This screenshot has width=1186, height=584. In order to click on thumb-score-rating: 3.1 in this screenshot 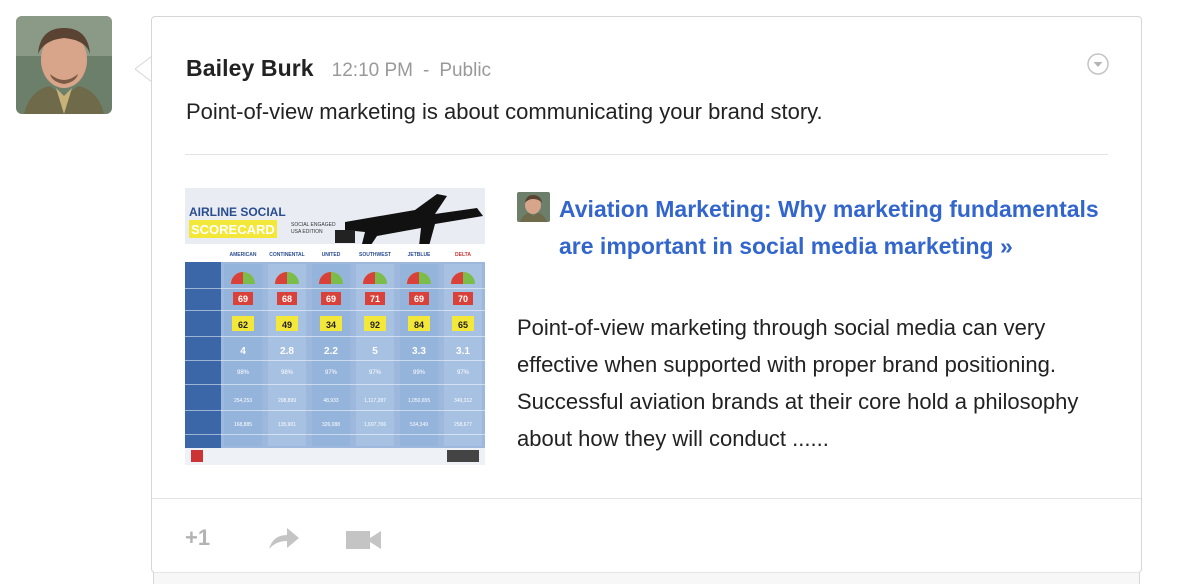, I will do `click(463, 351)`.